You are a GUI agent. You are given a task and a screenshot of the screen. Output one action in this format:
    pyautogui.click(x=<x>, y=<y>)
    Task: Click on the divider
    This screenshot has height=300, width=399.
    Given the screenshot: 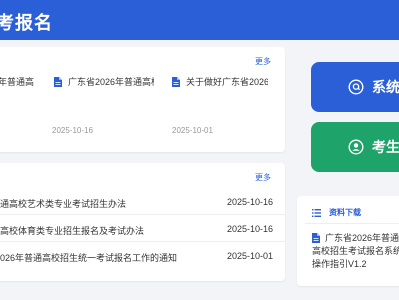 What is the action you would take?
    pyautogui.click(x=352, y=223)
    